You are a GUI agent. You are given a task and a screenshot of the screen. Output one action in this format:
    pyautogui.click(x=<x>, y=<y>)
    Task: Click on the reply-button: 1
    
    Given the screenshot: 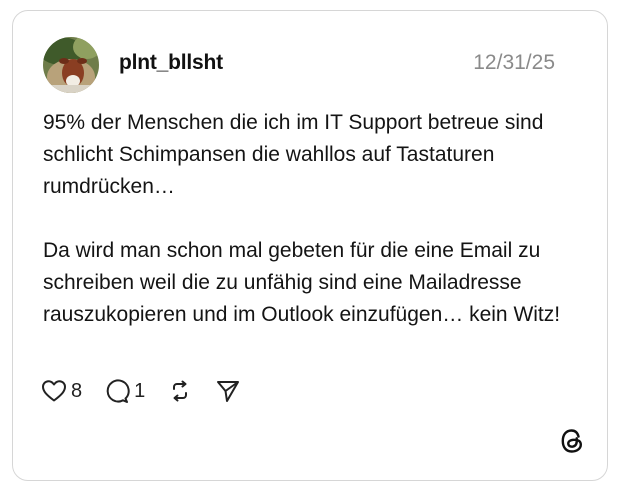 What is the action you would take?
    pyautogui.click(x=124, y=391)
    